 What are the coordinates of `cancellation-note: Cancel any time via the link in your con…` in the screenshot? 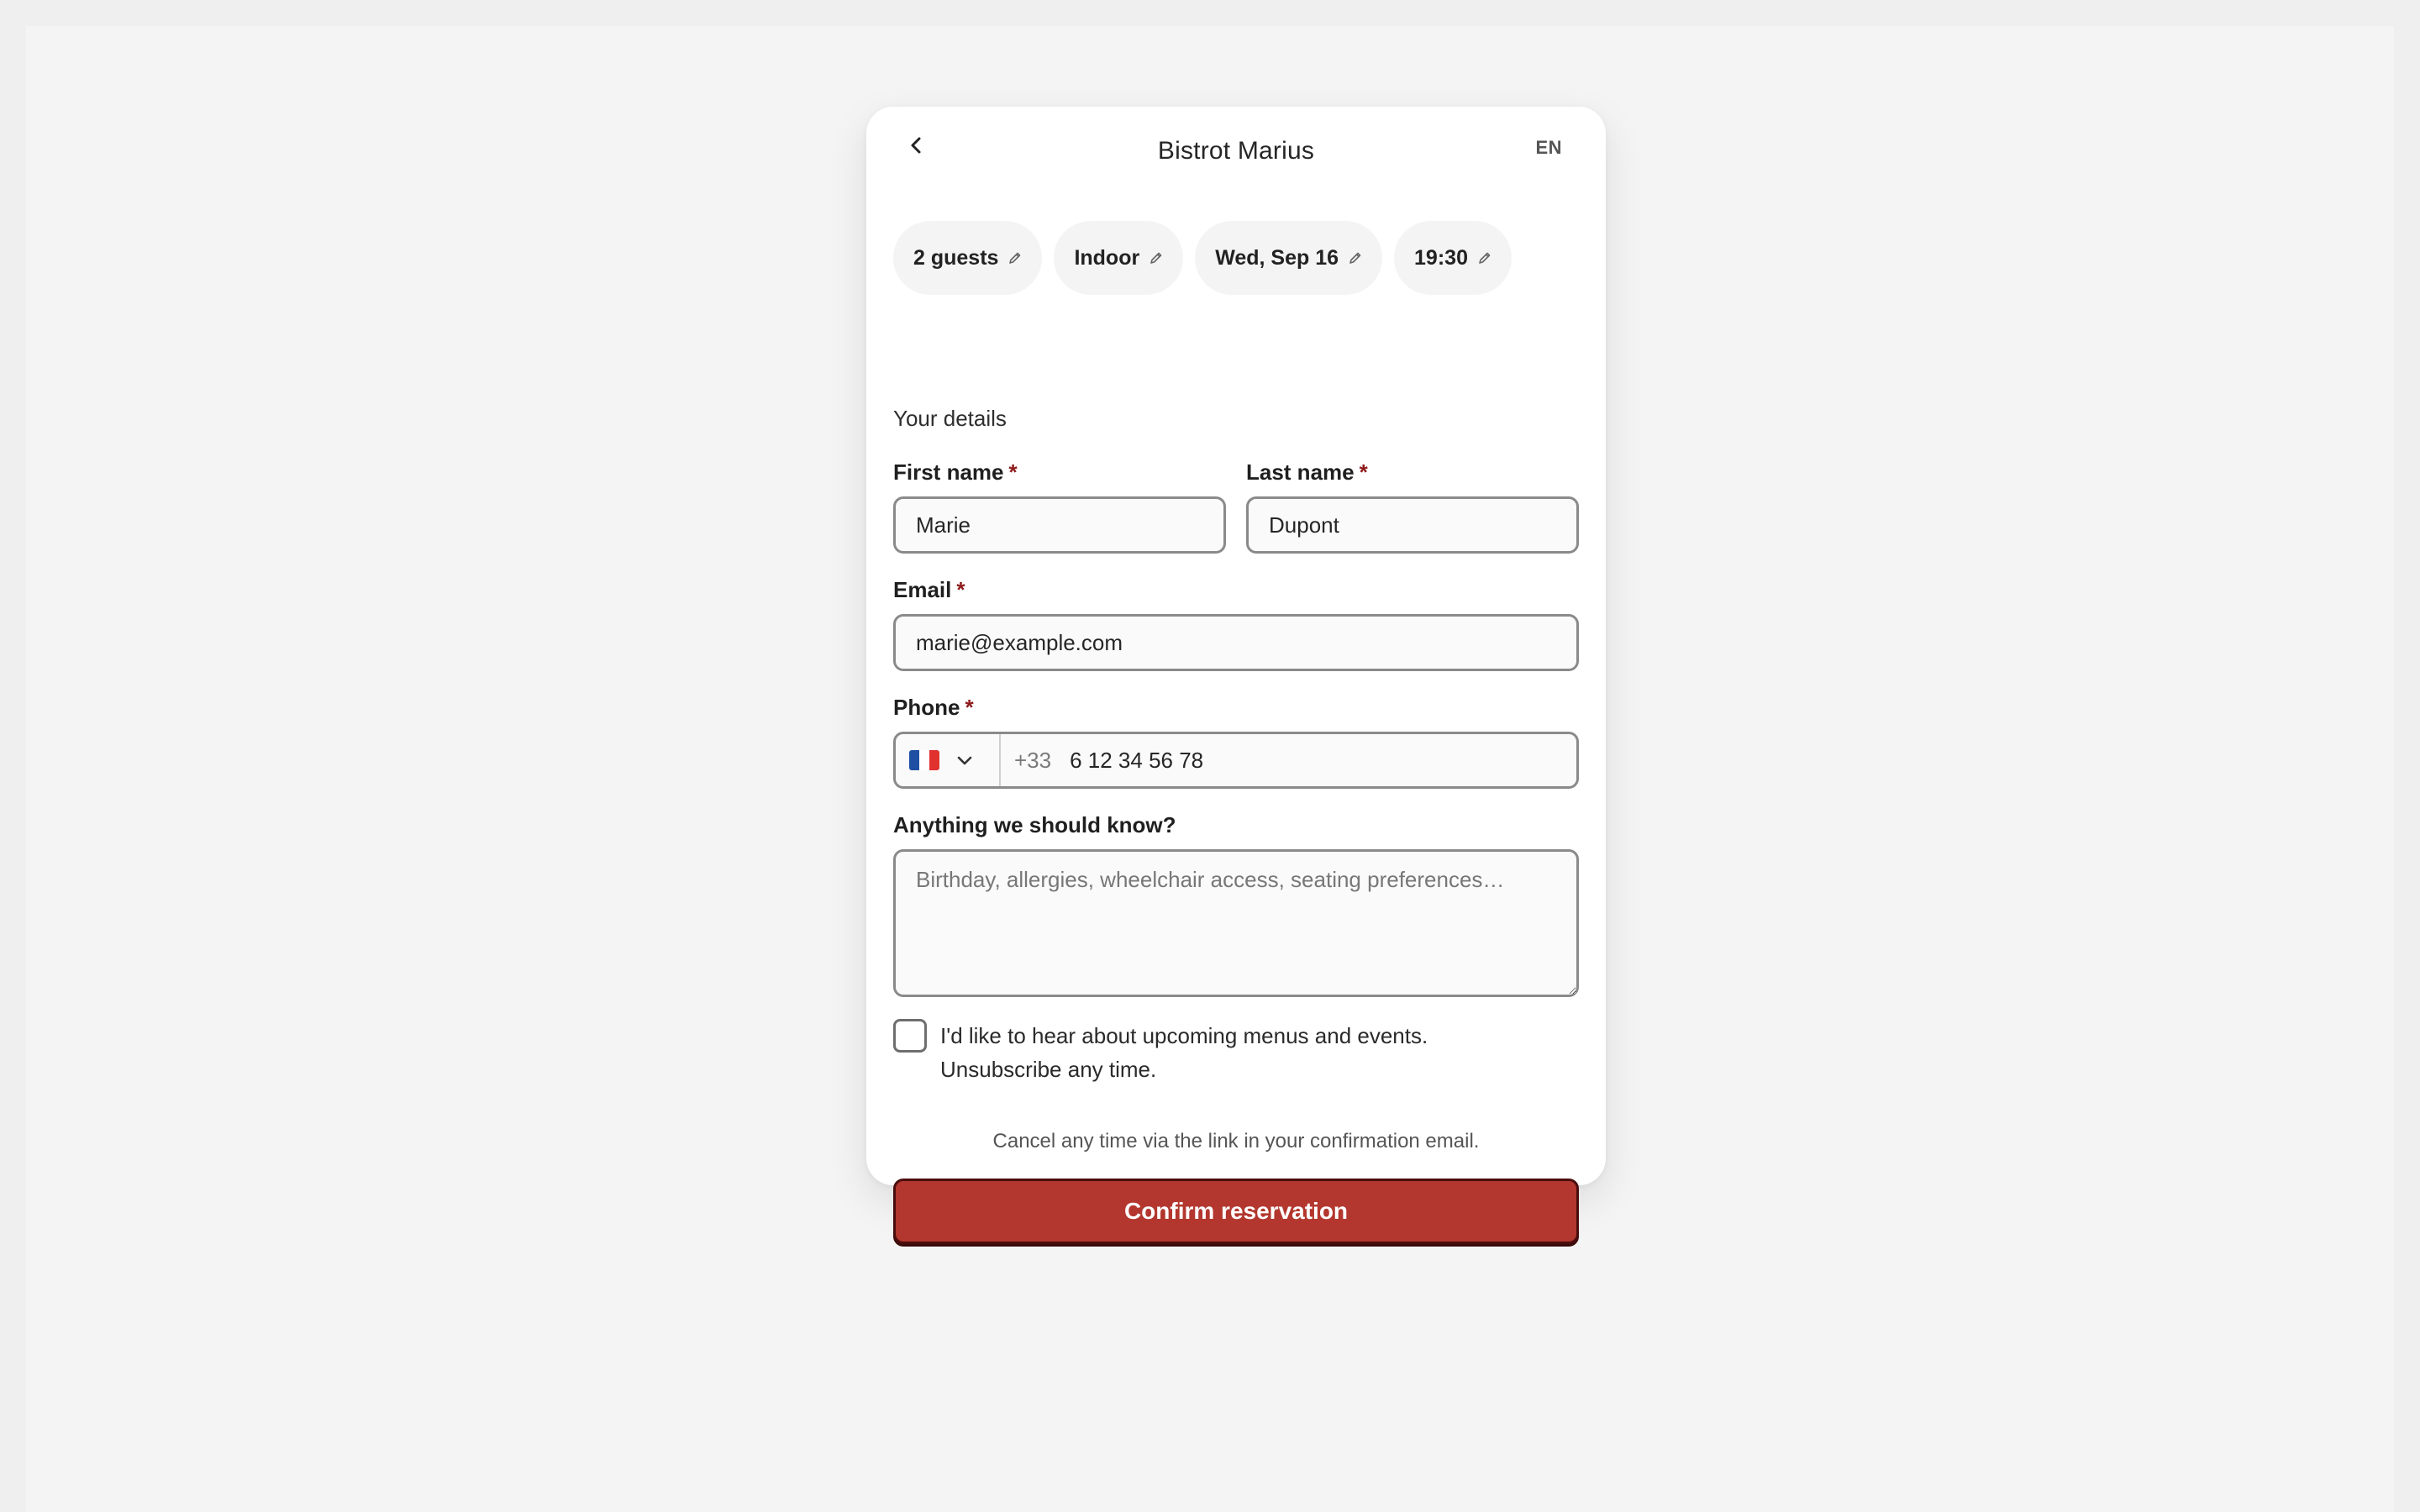 It's located at (1236, 1141).